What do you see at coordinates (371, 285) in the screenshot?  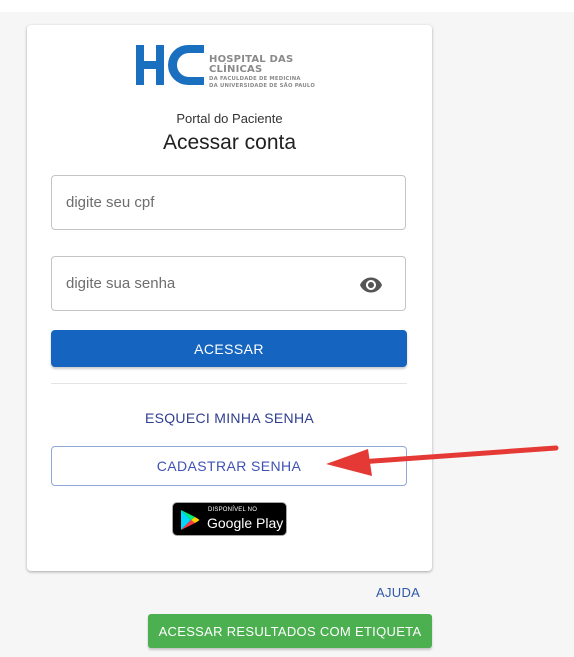 I see `eye-icon` at bounding box center [371, 285].